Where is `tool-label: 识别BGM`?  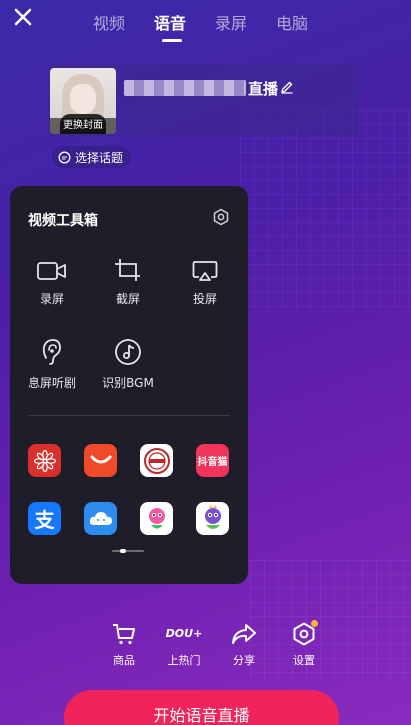 tool-label: 识别BGM is located at coordinates (128, 383).